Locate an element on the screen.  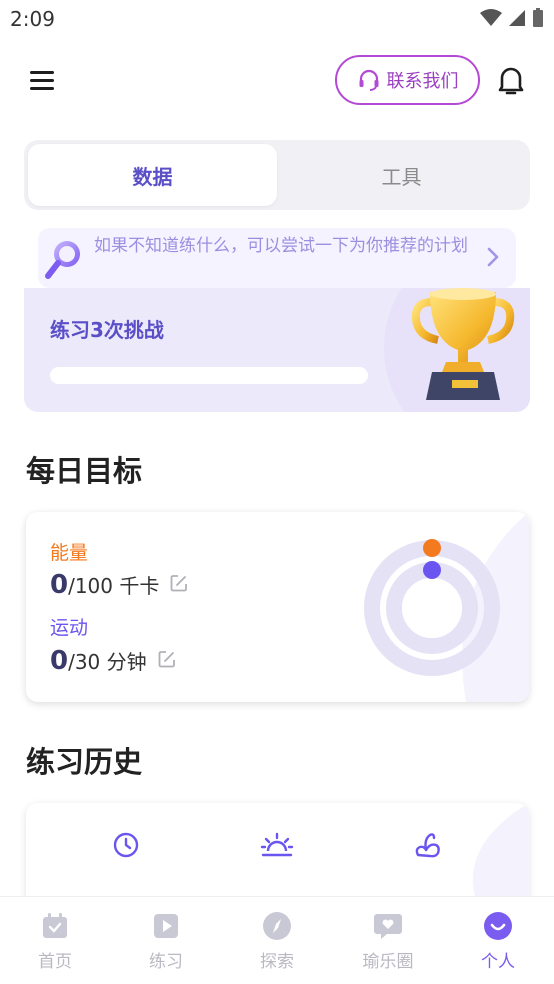
tab-tools: 工具 is located at coordinates (401, 175).